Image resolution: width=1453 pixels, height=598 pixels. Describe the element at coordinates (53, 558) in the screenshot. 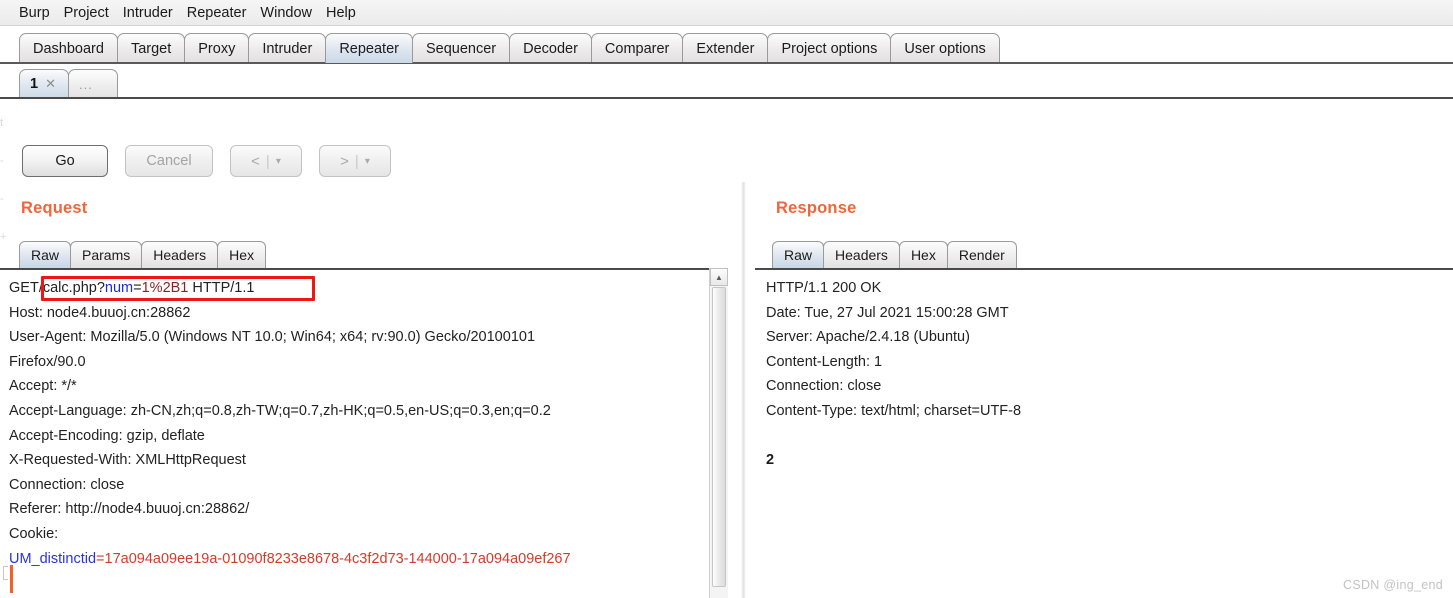

I see `request-cookie-name: UM_distinctid` at that location.